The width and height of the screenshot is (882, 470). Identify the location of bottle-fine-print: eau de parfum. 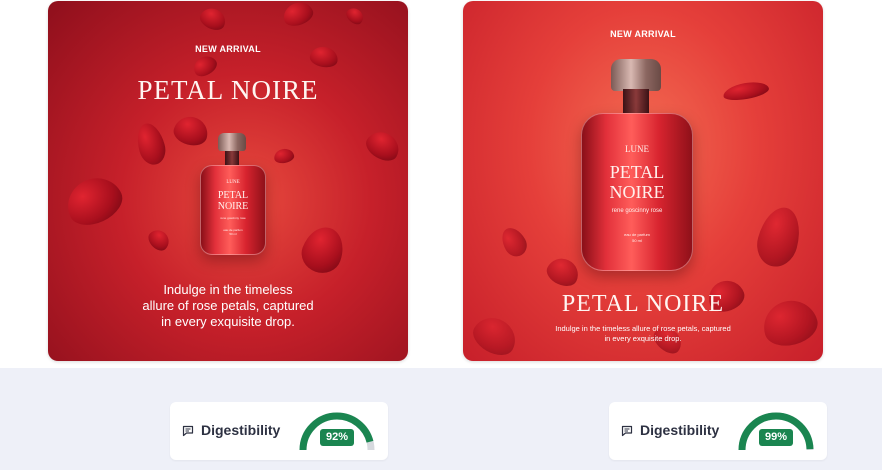
(637, 234).